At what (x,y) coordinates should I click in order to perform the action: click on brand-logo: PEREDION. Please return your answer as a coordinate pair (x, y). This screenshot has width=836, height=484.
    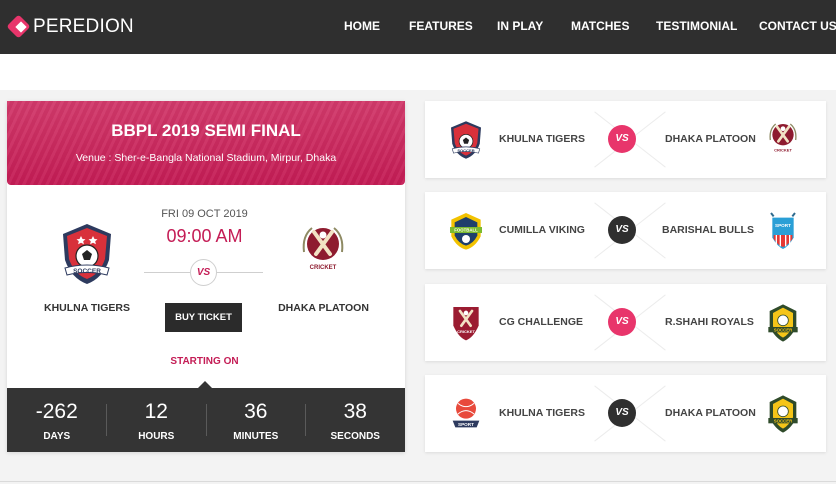
    Looking at the image, I should click on (70, 27).